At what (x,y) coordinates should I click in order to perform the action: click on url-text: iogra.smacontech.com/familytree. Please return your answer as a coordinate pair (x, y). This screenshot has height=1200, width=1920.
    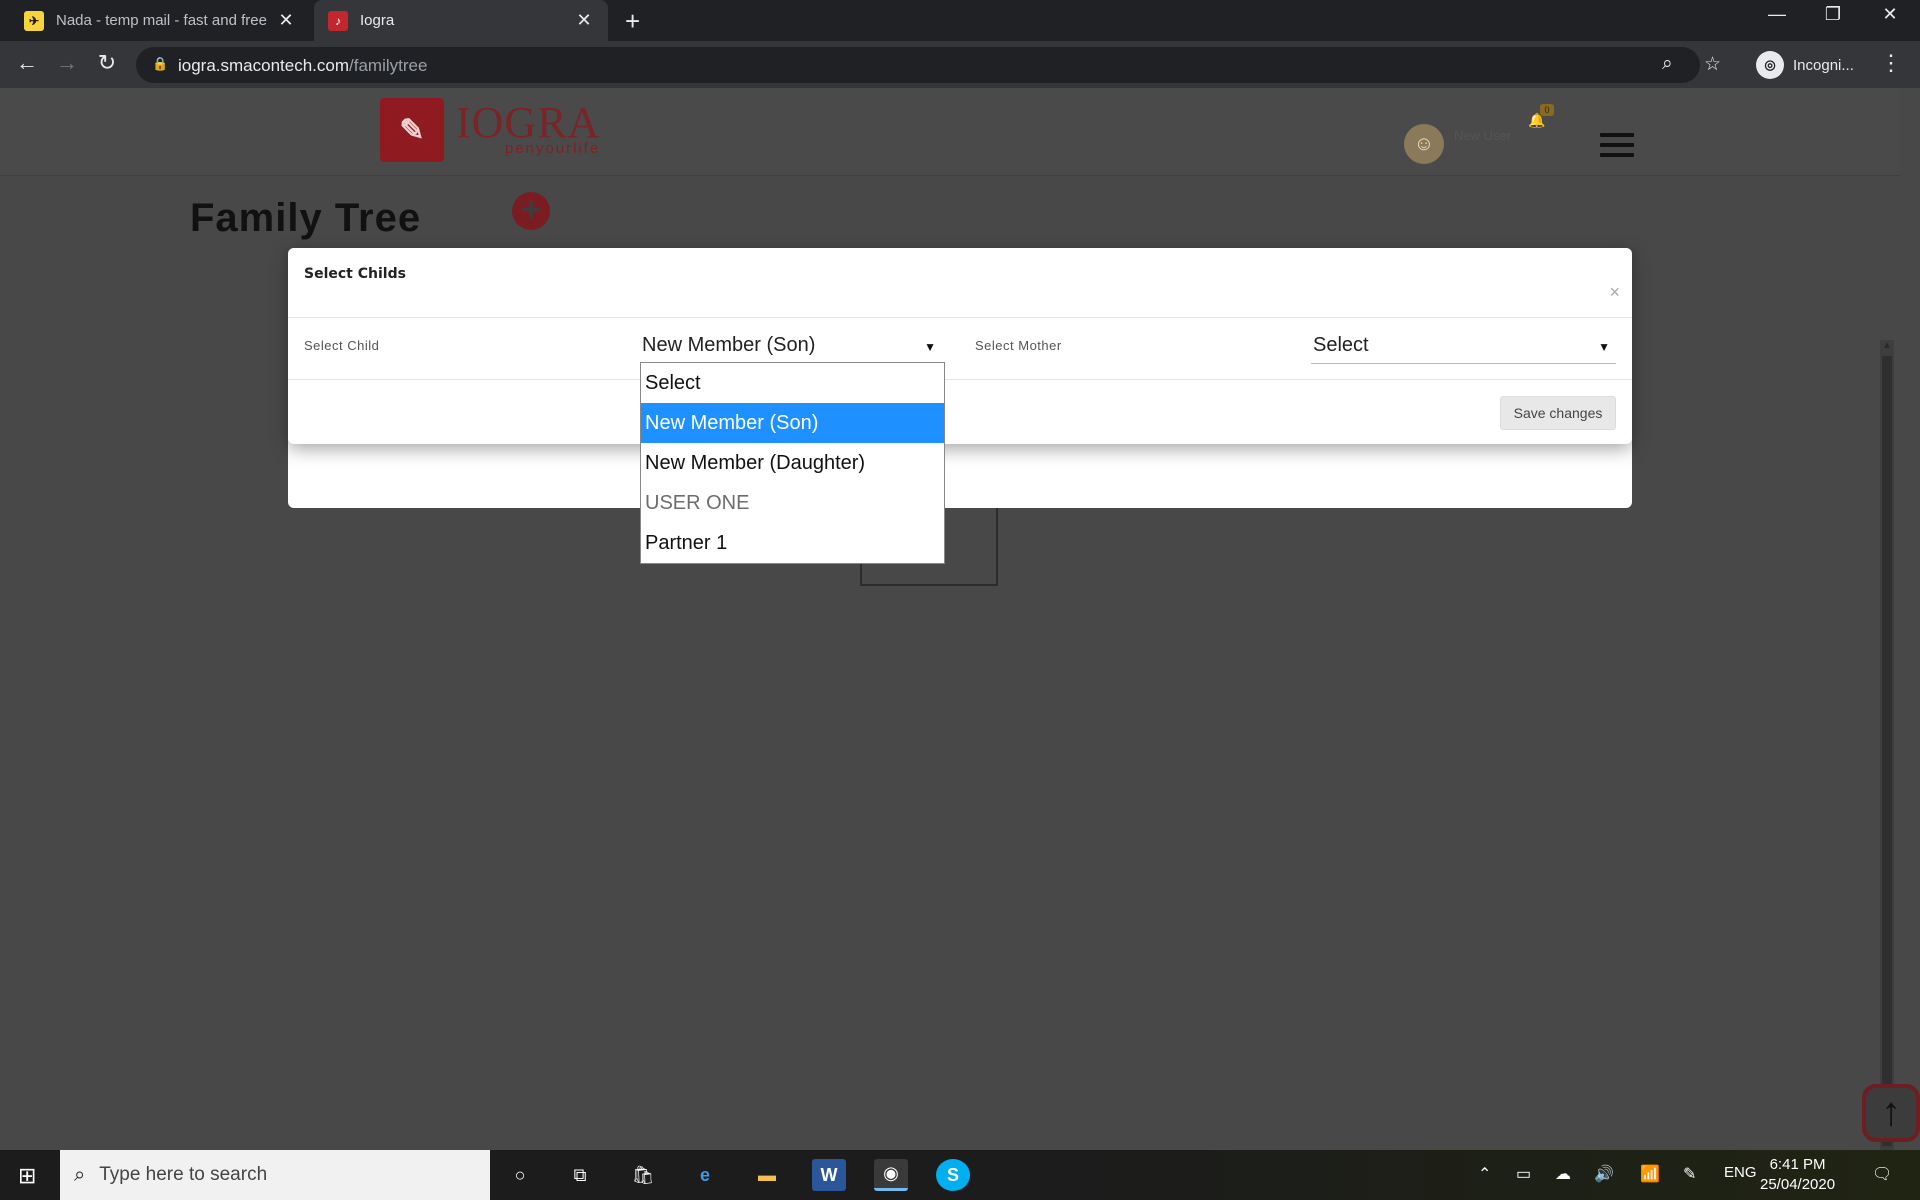
    Looking at the image, I should click on (303, 65).